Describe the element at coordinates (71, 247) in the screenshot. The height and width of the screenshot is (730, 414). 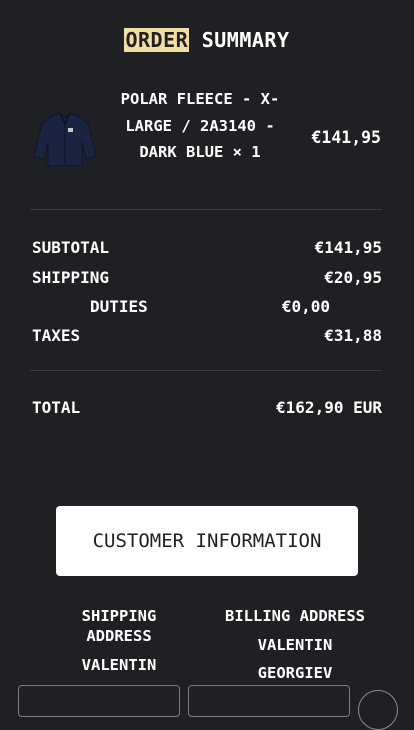
I see `subtotal-label: SUBTOTAL` at that location.